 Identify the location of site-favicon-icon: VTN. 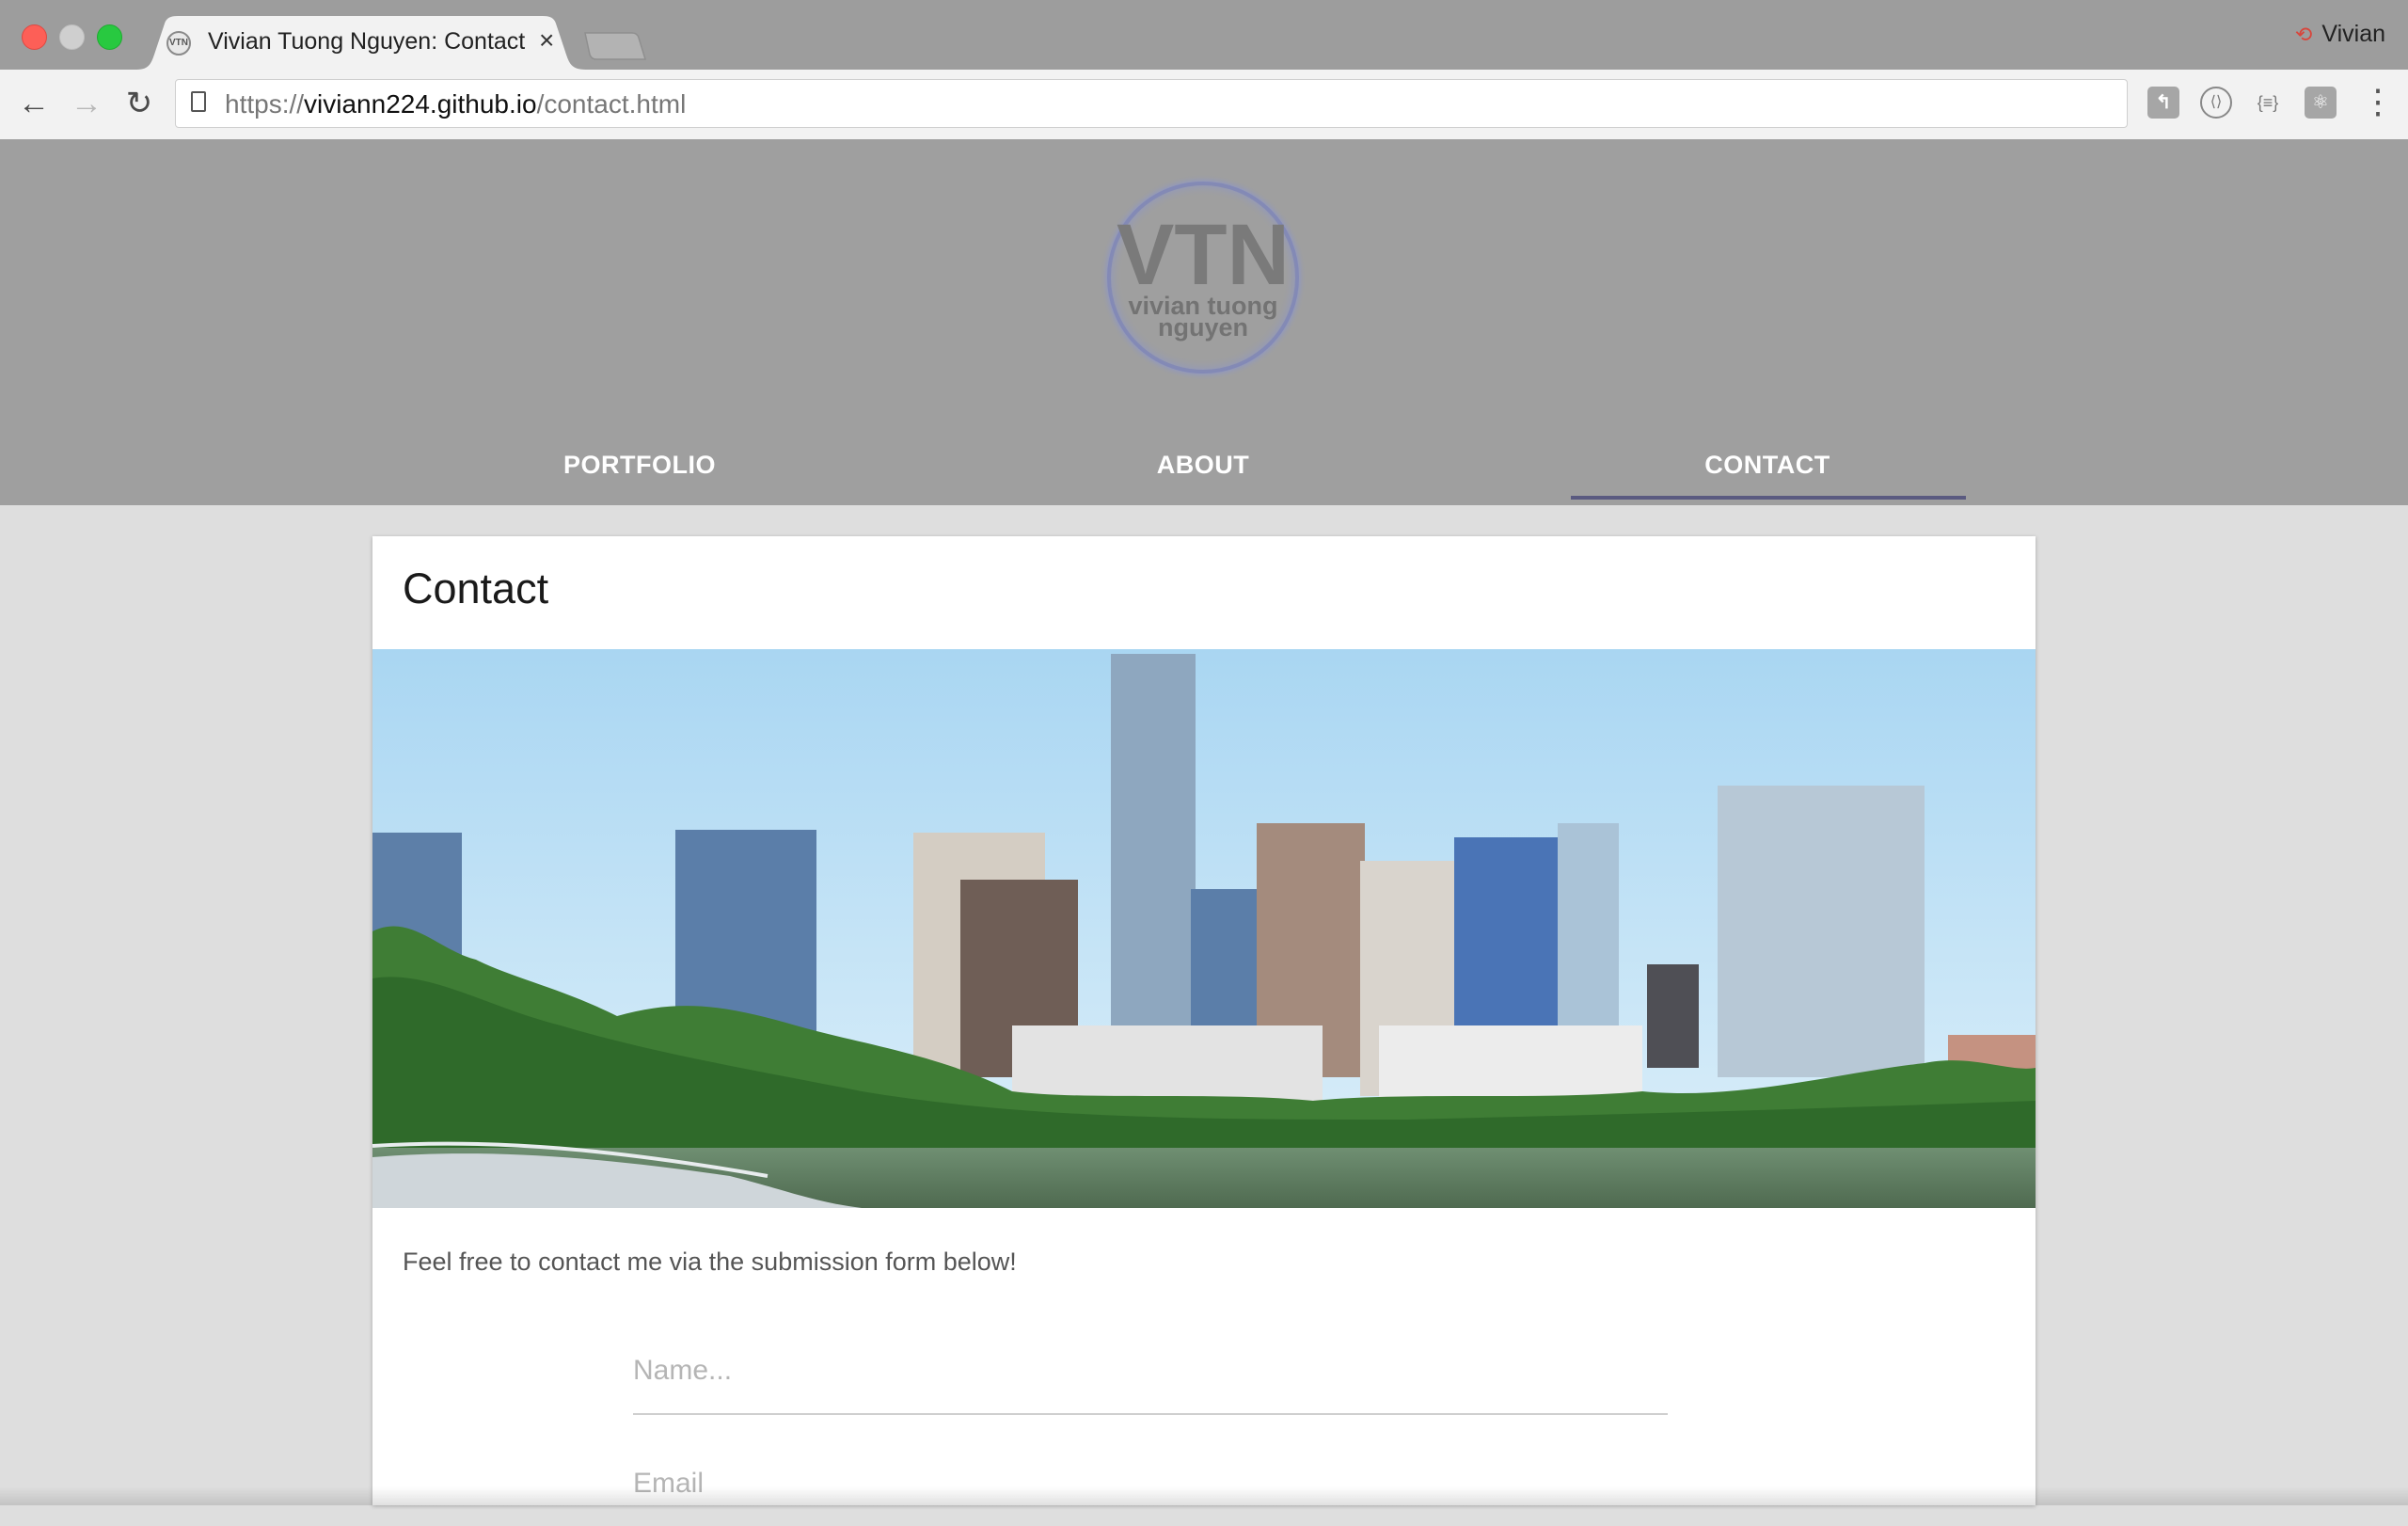
(179, 43).